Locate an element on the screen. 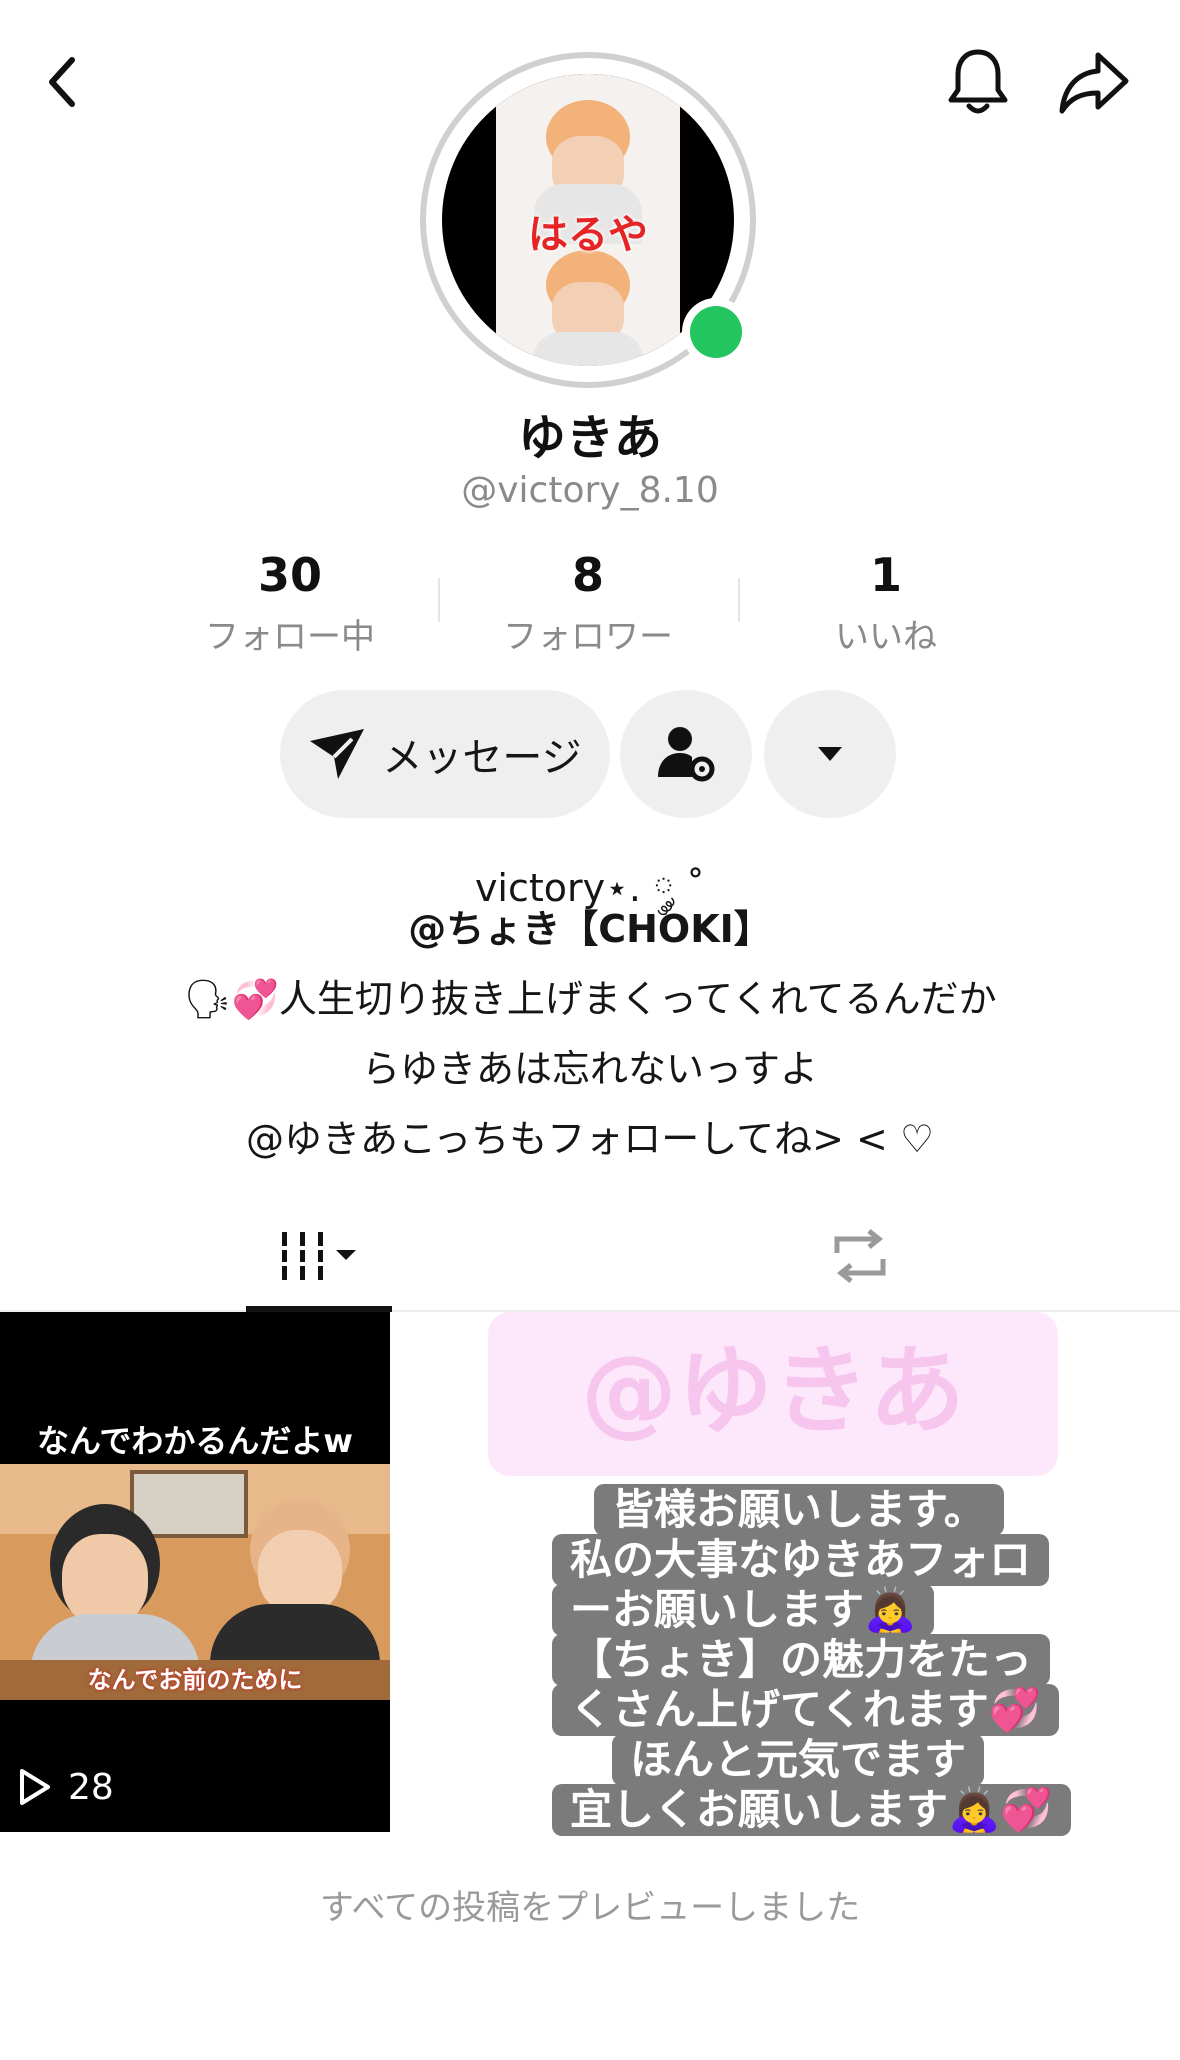 Image resolution: width=1180 pixels, height=2060 pixels. caret-down-icon is located at coordinates (830, 754).